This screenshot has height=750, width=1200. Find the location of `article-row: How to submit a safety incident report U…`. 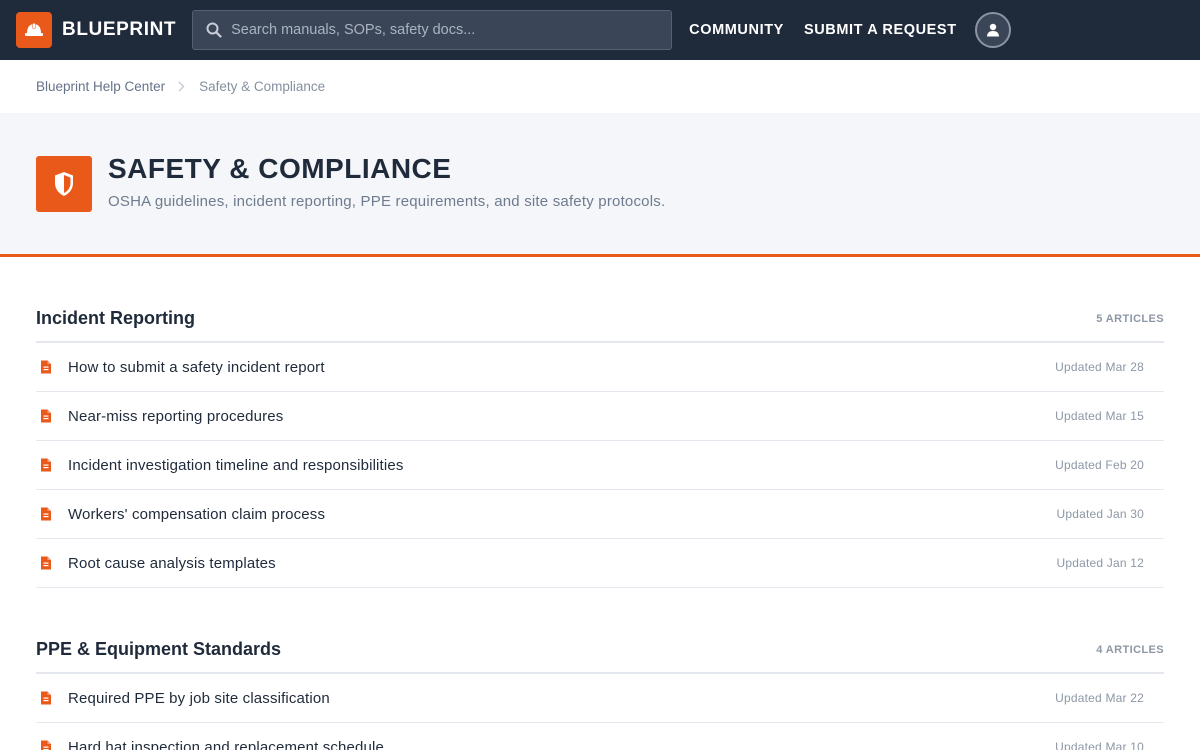

article-row: How to submit a safety incident report U… is located at coordinates (600, 367).